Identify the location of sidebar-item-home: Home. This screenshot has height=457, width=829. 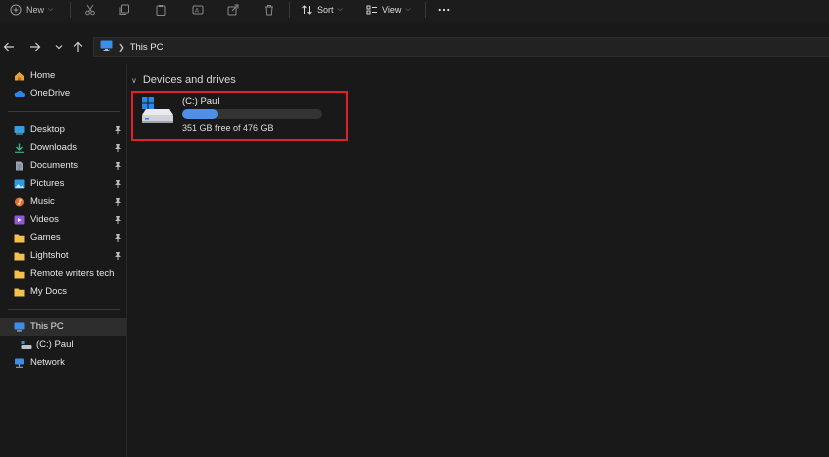
(63, 76).